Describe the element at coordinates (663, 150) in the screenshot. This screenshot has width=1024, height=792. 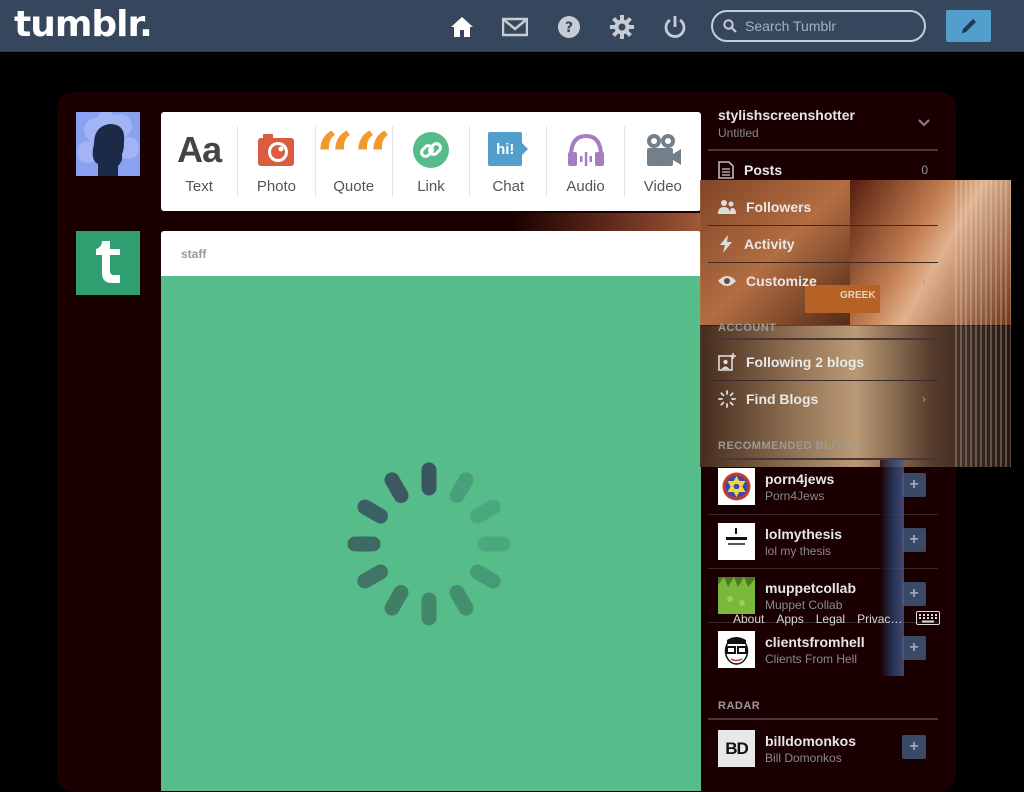
I see `video-camera-icon` at that location.